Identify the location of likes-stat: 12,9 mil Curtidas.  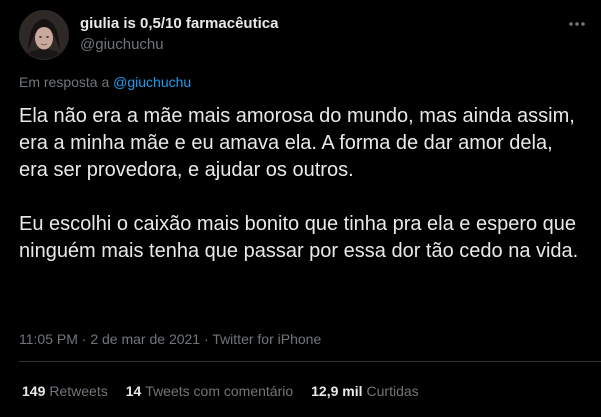
(365, 391).